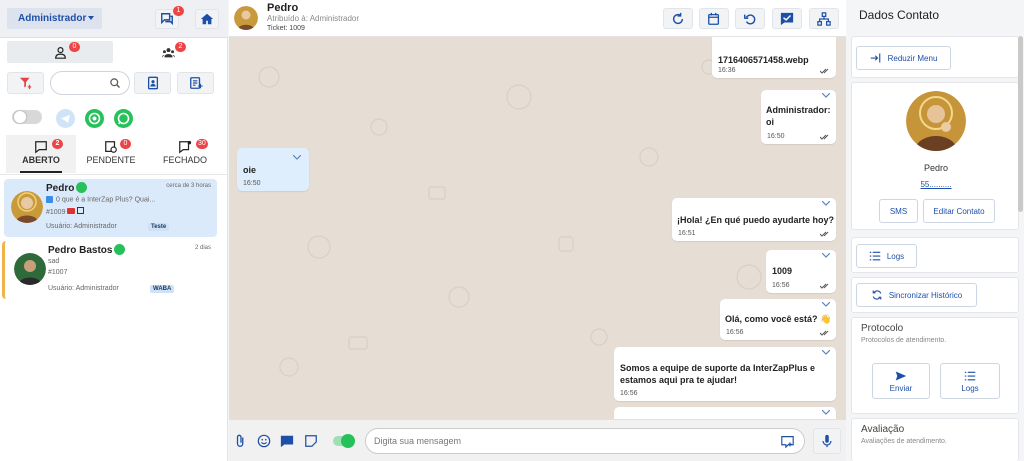  What do you see at coordinates (877, 295) in the screenshot?
I see `sync-icon` at bounding box center [877, 295].